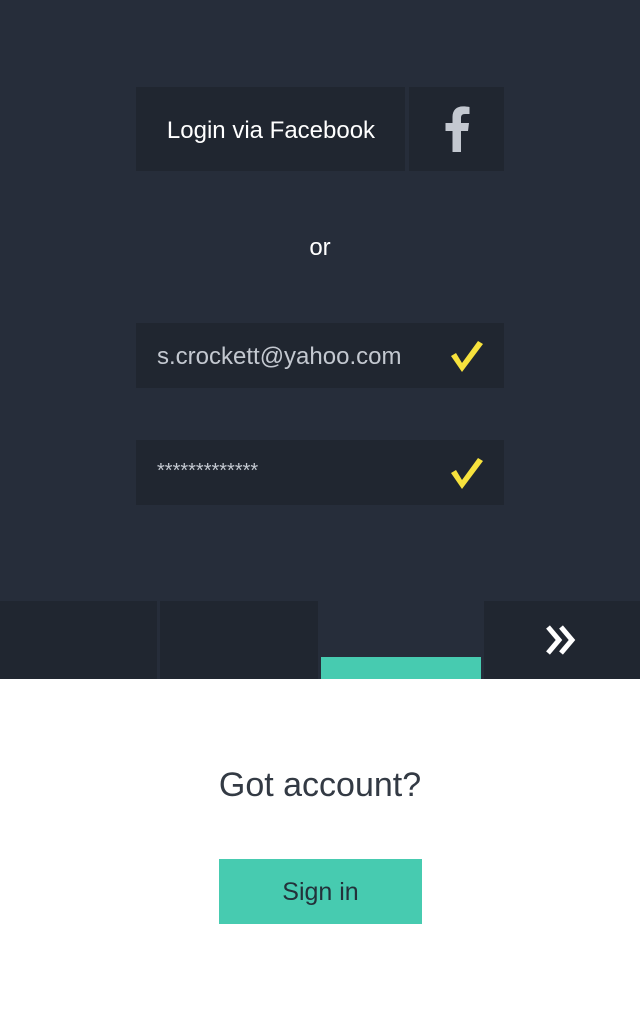 The image size is (640, 1012). I want to click on facebook-login-button: Login via Facebook, so click(320, 129).